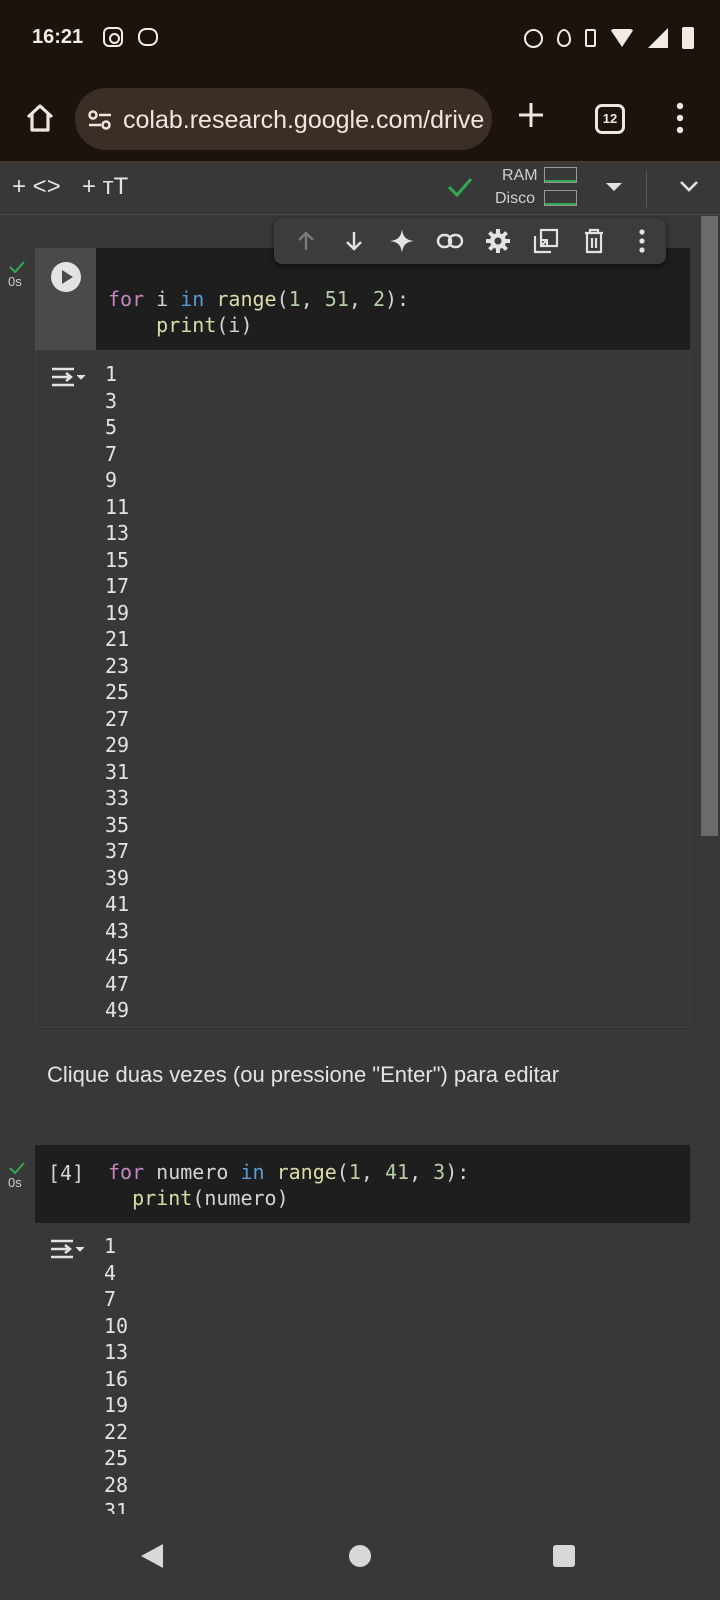 The width and height of the screenshot is (720, 1600). I want to click on delete-cell-button, so click(594, 241).